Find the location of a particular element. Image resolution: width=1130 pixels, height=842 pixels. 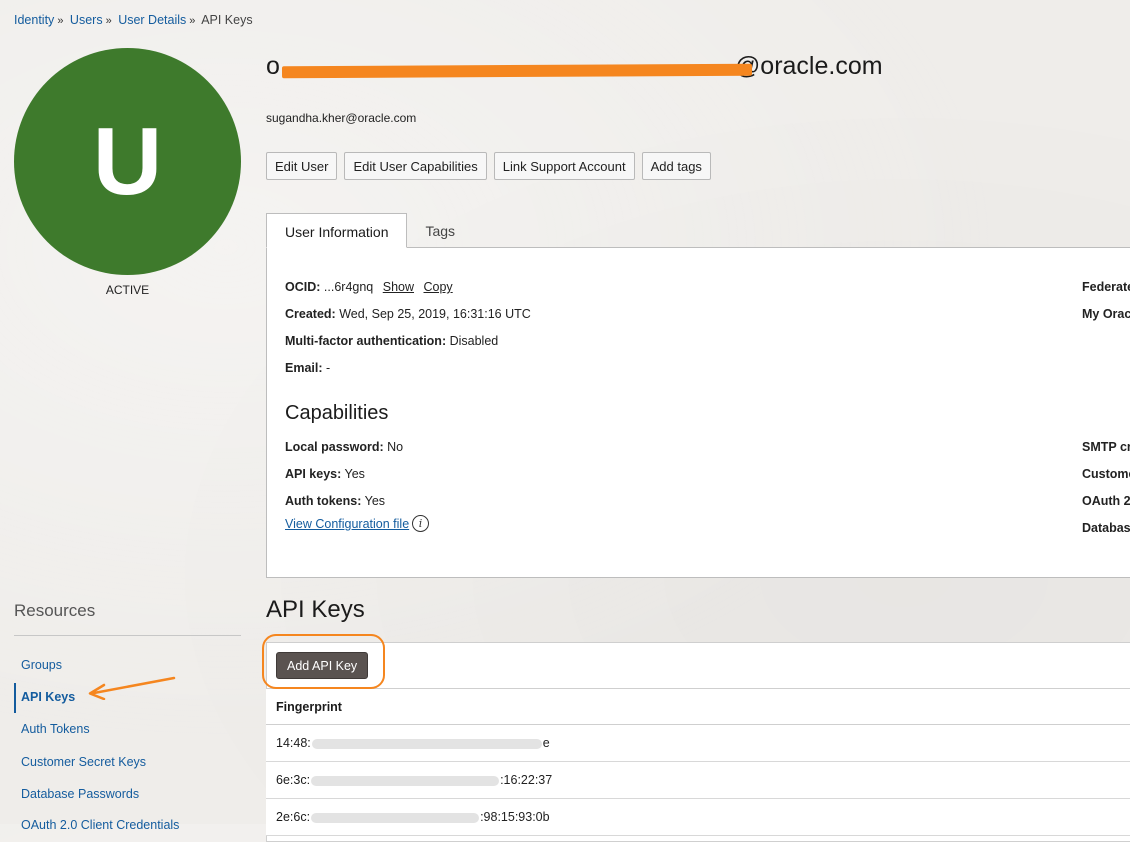

local-password-field: Local password: No is located at coordinates (344, 447).